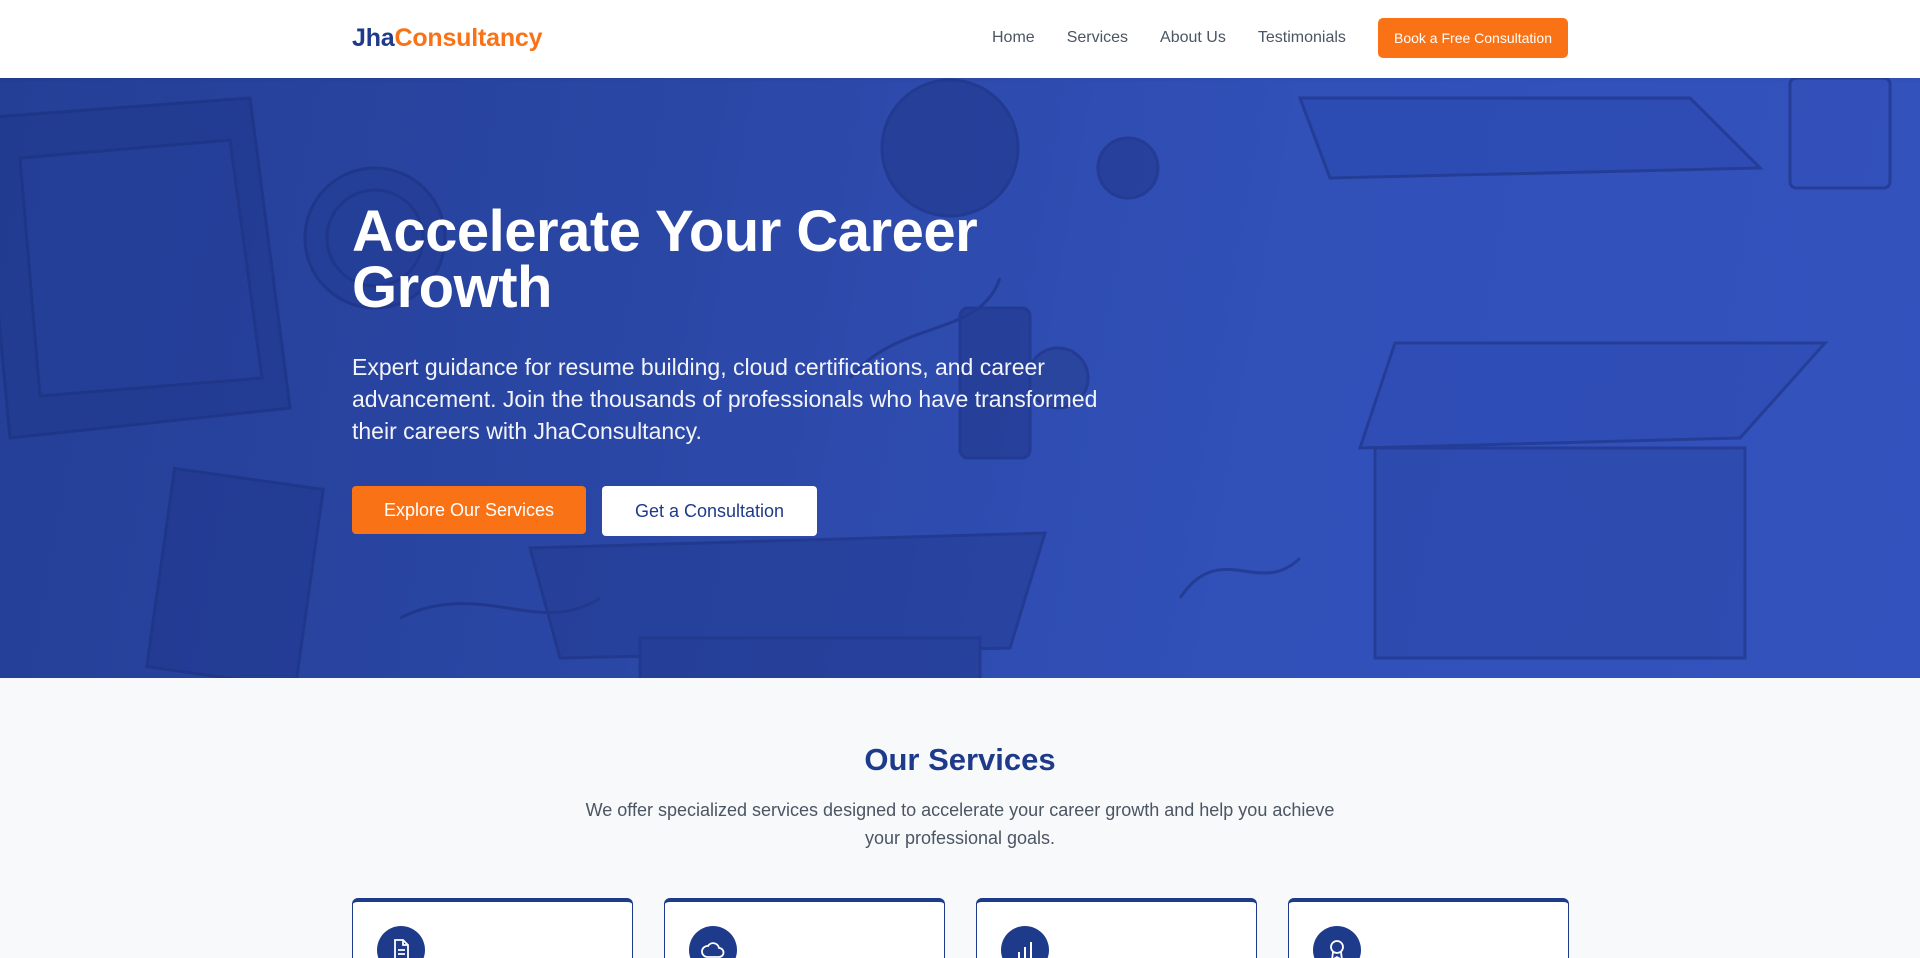 Image resolution: width=1920 pixels, height=958 pixels. What do you see at coordinates (1302, 38) in the screenshot?
I see `nav-testimonials: Testimonials` at bounding box center [1302, 38].